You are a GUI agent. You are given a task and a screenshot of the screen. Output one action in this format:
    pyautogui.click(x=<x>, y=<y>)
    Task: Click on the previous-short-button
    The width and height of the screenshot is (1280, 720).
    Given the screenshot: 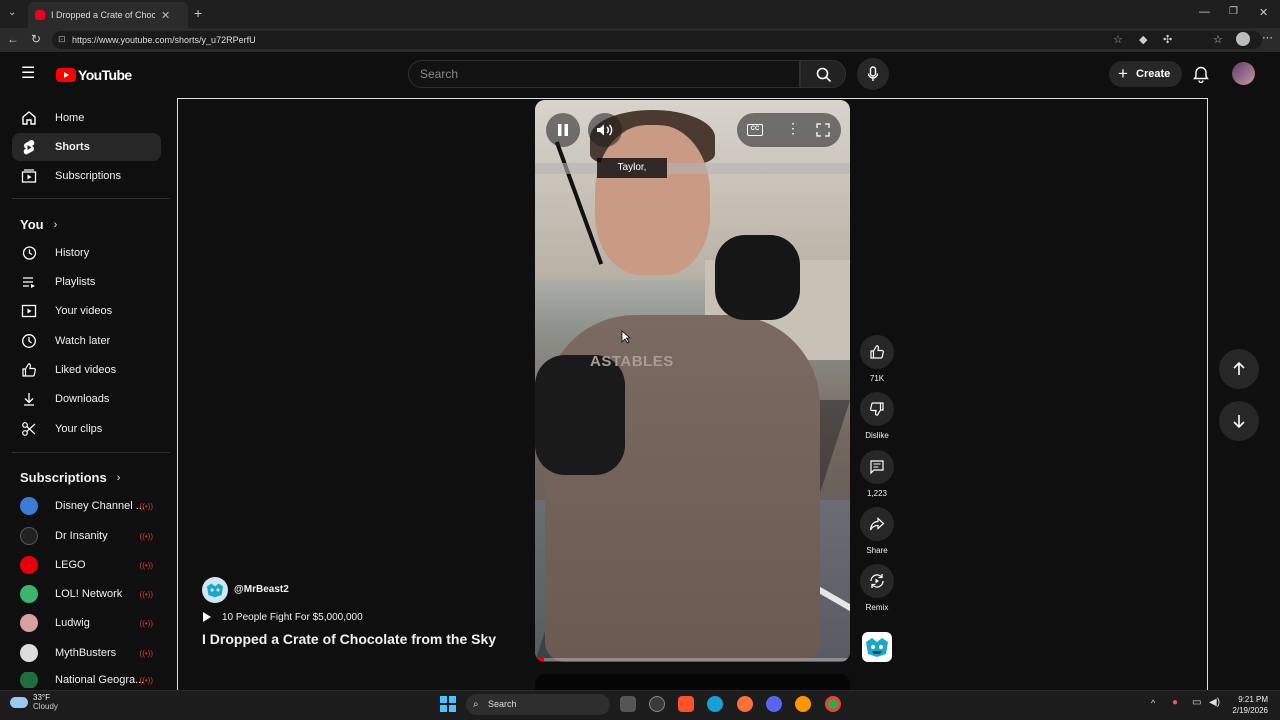 What is the action you would take?
    pyautogui.click(x=1239, y=369)
    